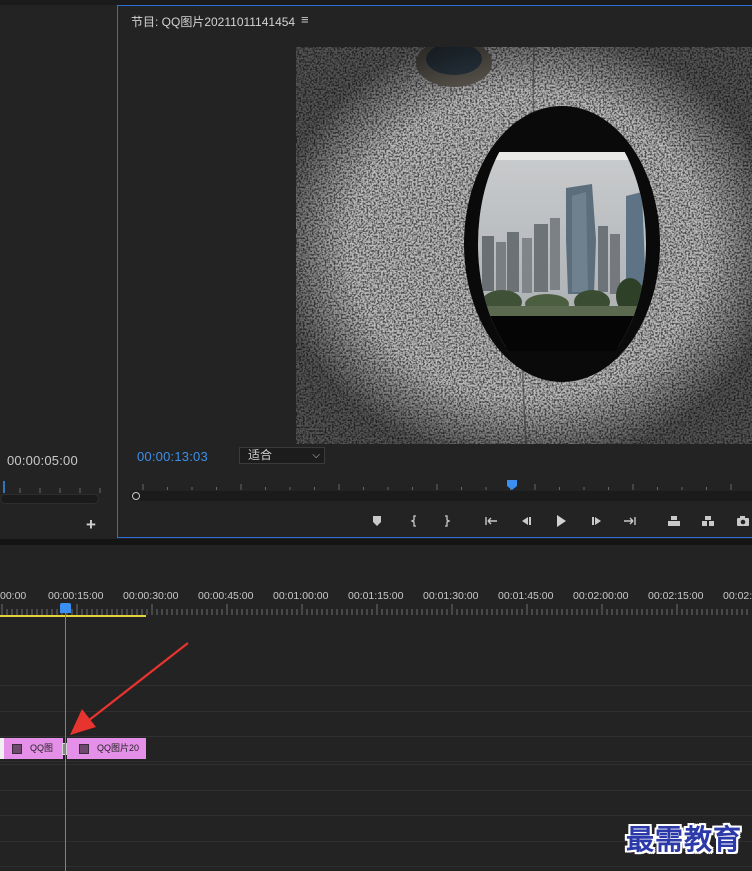 Image resolution: width=752 pixels, height=871 pixels. What do you see at coordinates (226, 596) in the screenshot?
I see `ruler-label: 00:00:45:00` at bounding box center [226, 596].